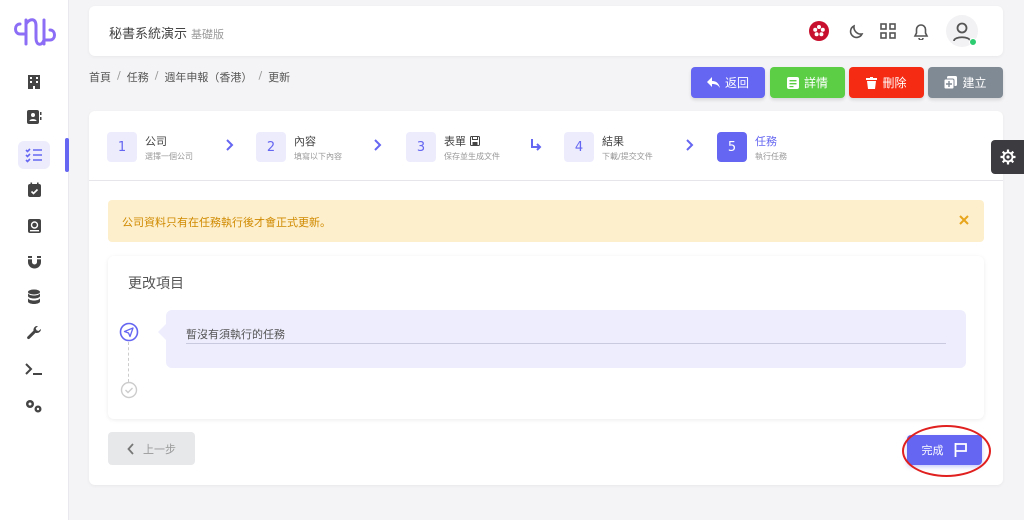  Describe the element at coordinates (472, 156) in the screenshot. I see `step-description: 保存並生成文件` at that location.